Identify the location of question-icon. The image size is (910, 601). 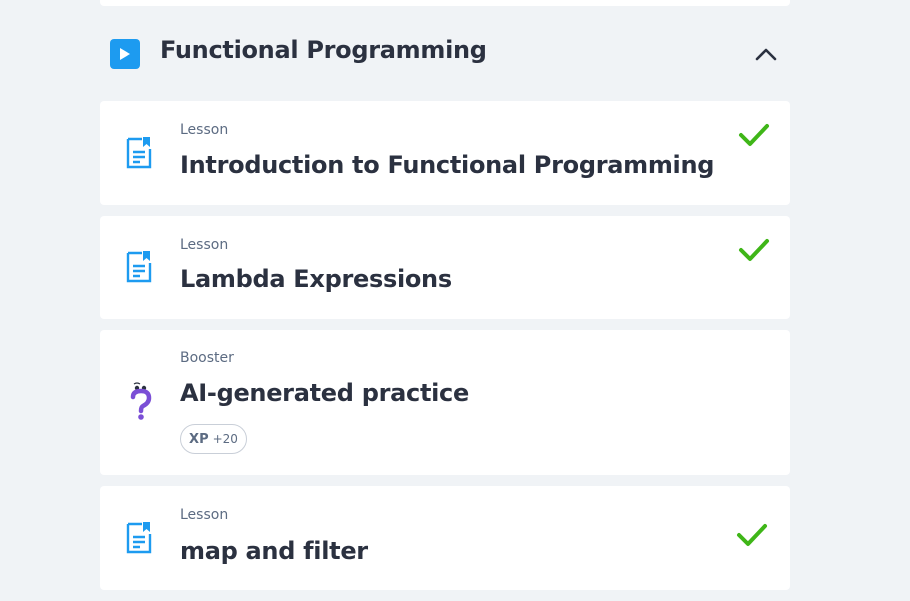
(141, 401).